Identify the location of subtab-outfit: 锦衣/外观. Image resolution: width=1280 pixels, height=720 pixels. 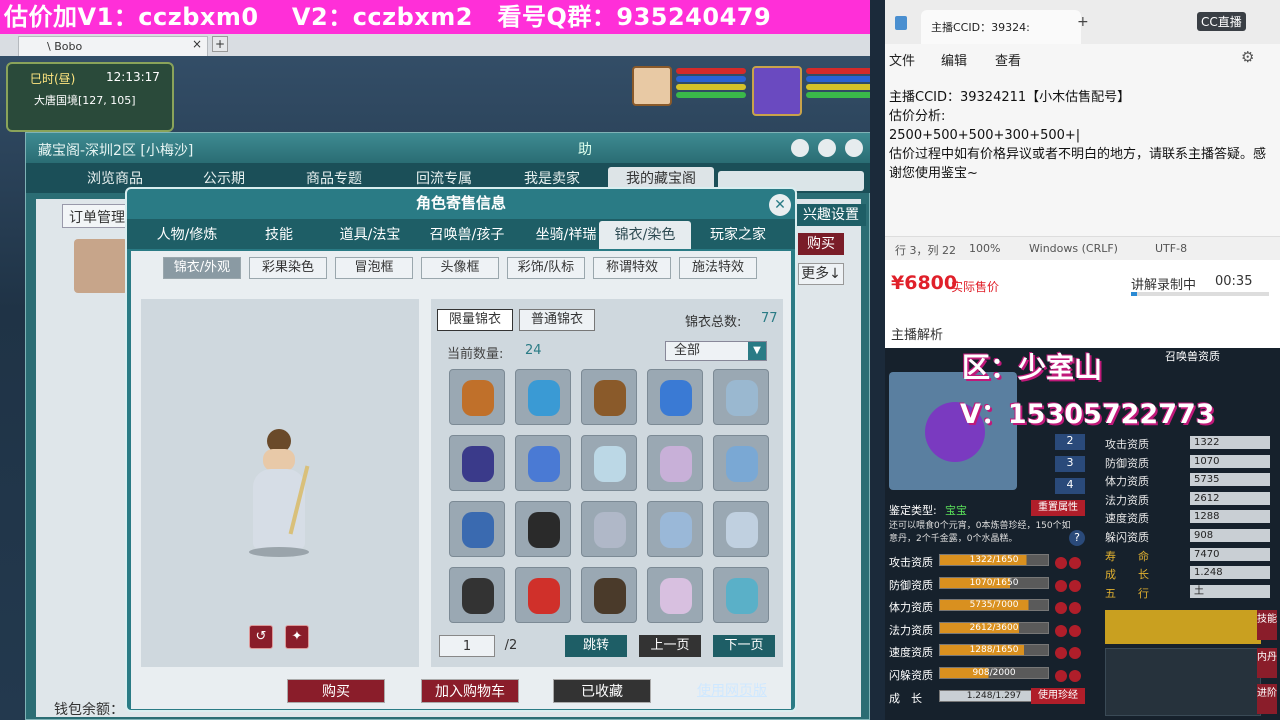
(202, 268).